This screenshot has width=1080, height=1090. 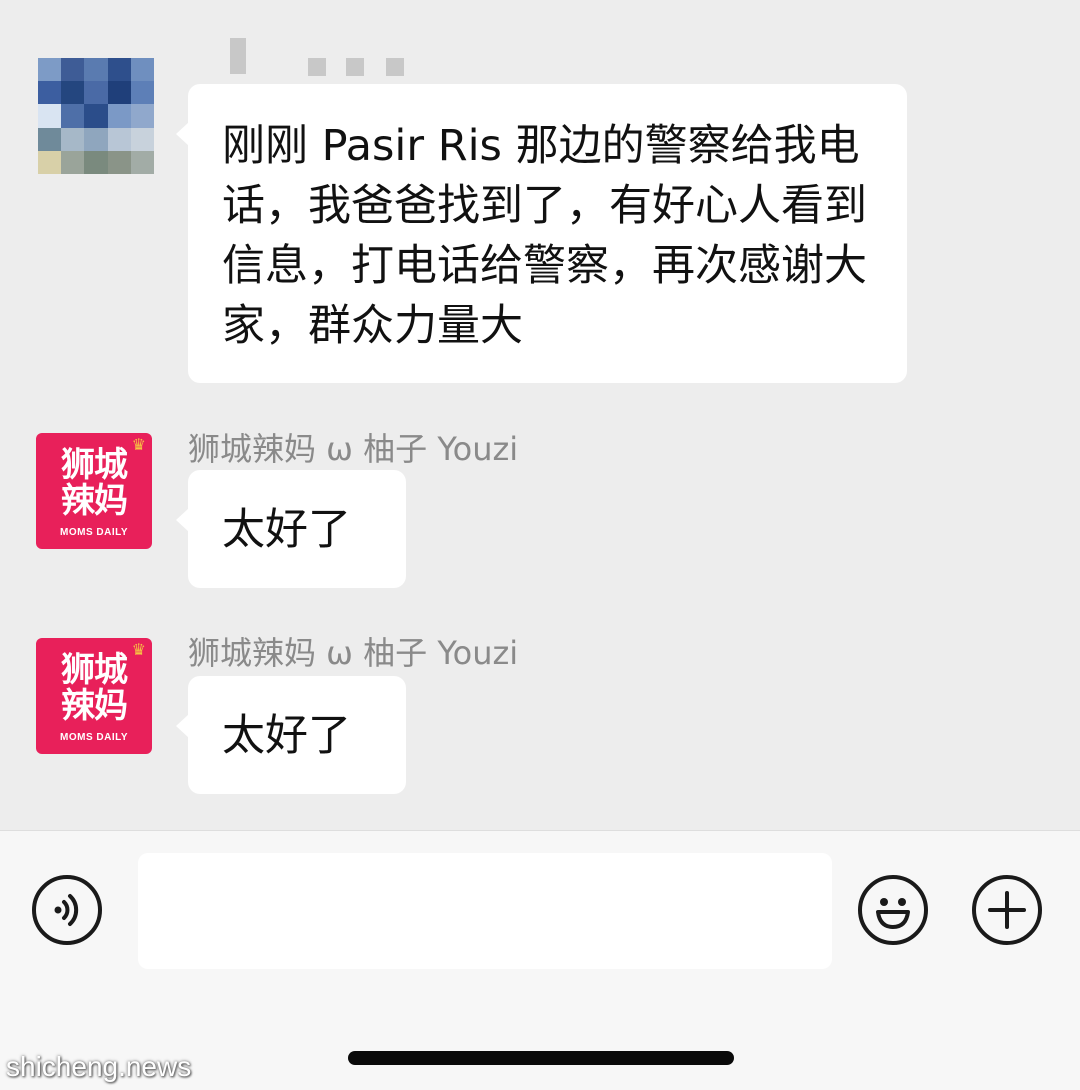 I want to click on voice-button, so click(x=67, y=910).